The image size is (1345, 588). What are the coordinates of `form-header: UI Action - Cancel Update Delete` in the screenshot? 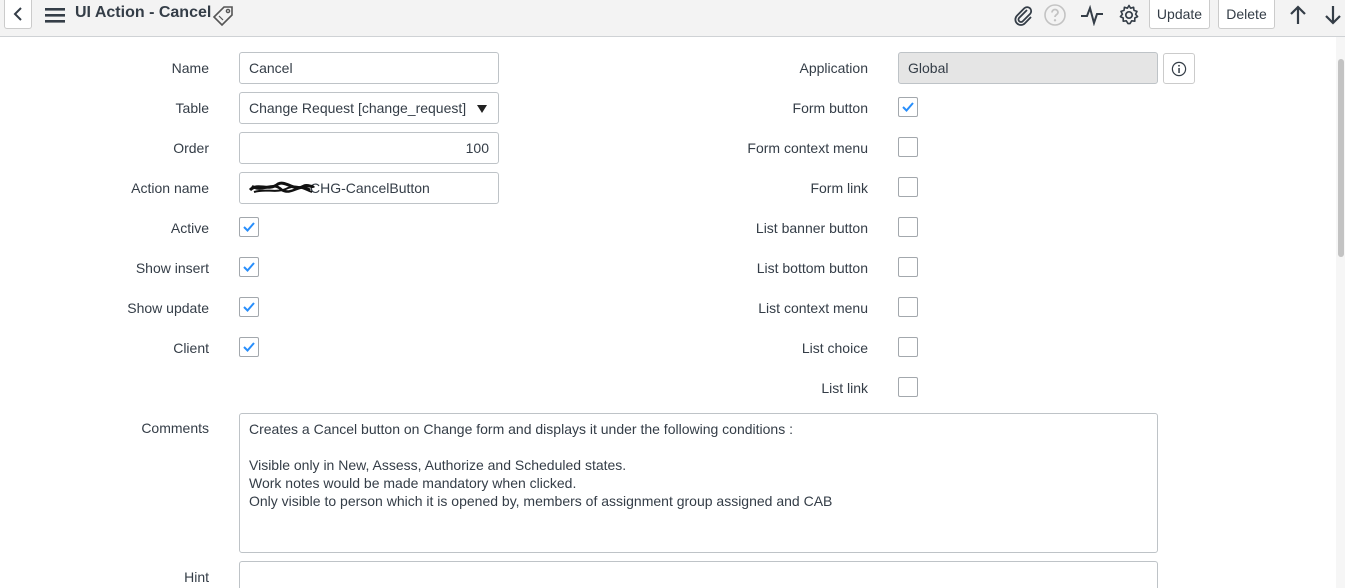 It's located at (672, 18).